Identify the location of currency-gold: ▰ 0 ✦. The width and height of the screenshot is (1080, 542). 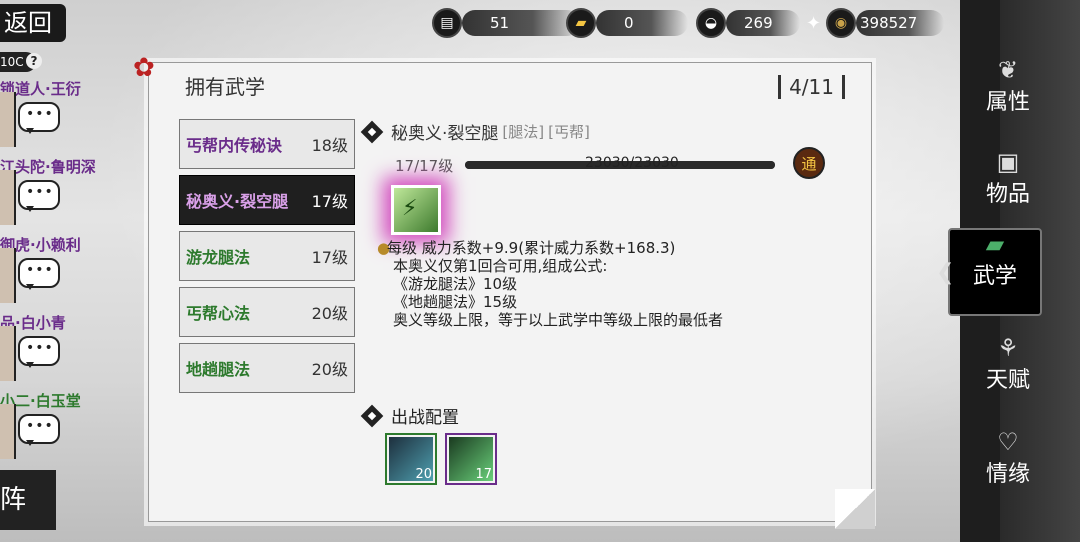
(637, 23).